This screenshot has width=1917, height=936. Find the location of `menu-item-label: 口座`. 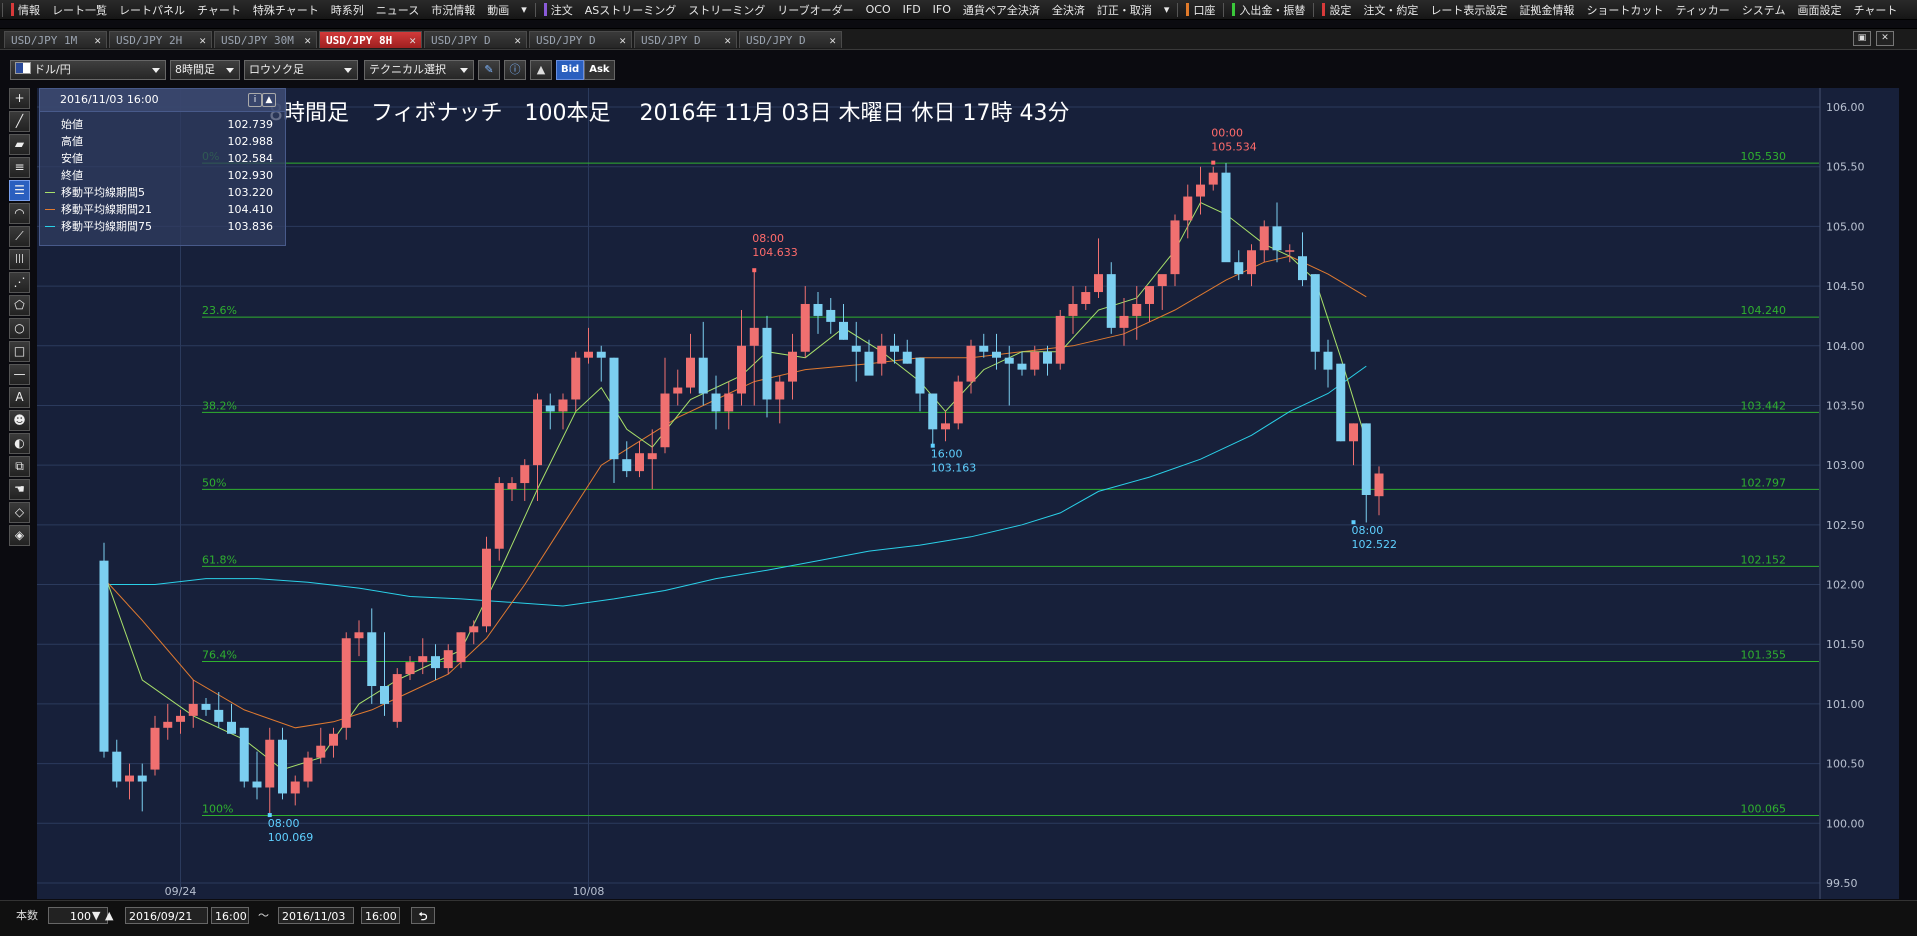

menu-item-label: 口座 is located at coordinates (1204, 10).